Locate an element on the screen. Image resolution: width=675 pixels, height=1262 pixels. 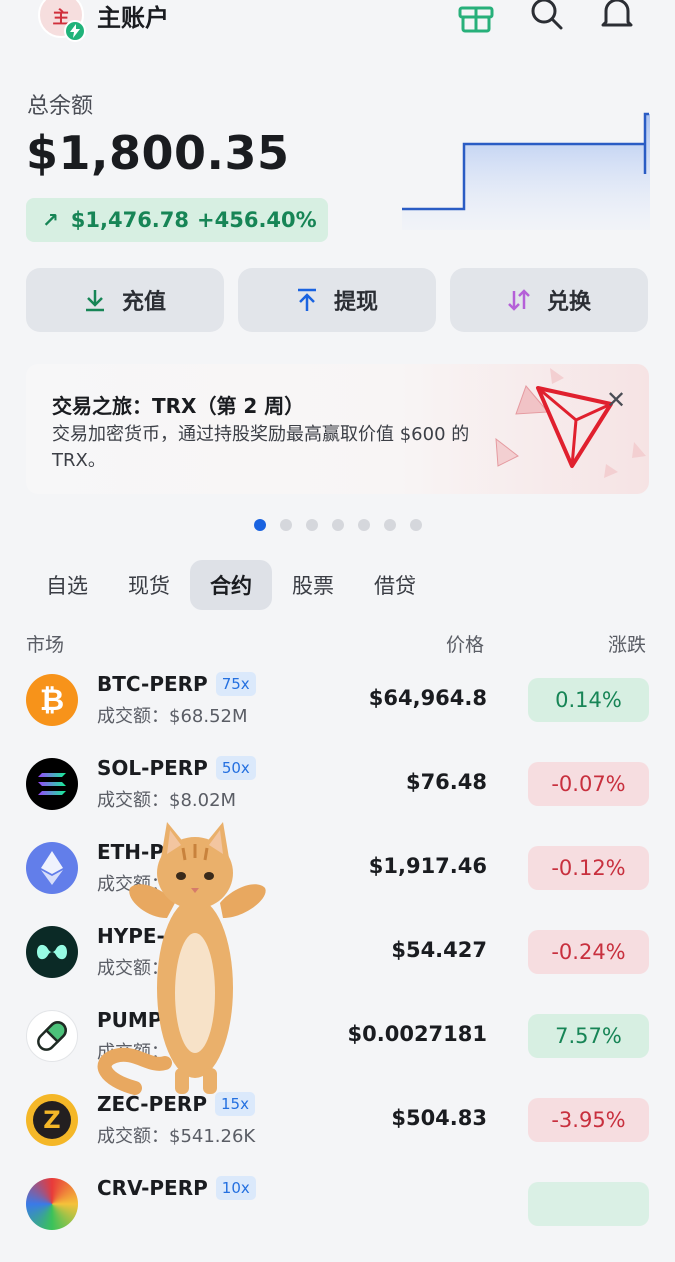
change-badge: -3.95% is located at coordinates (588, 1120).